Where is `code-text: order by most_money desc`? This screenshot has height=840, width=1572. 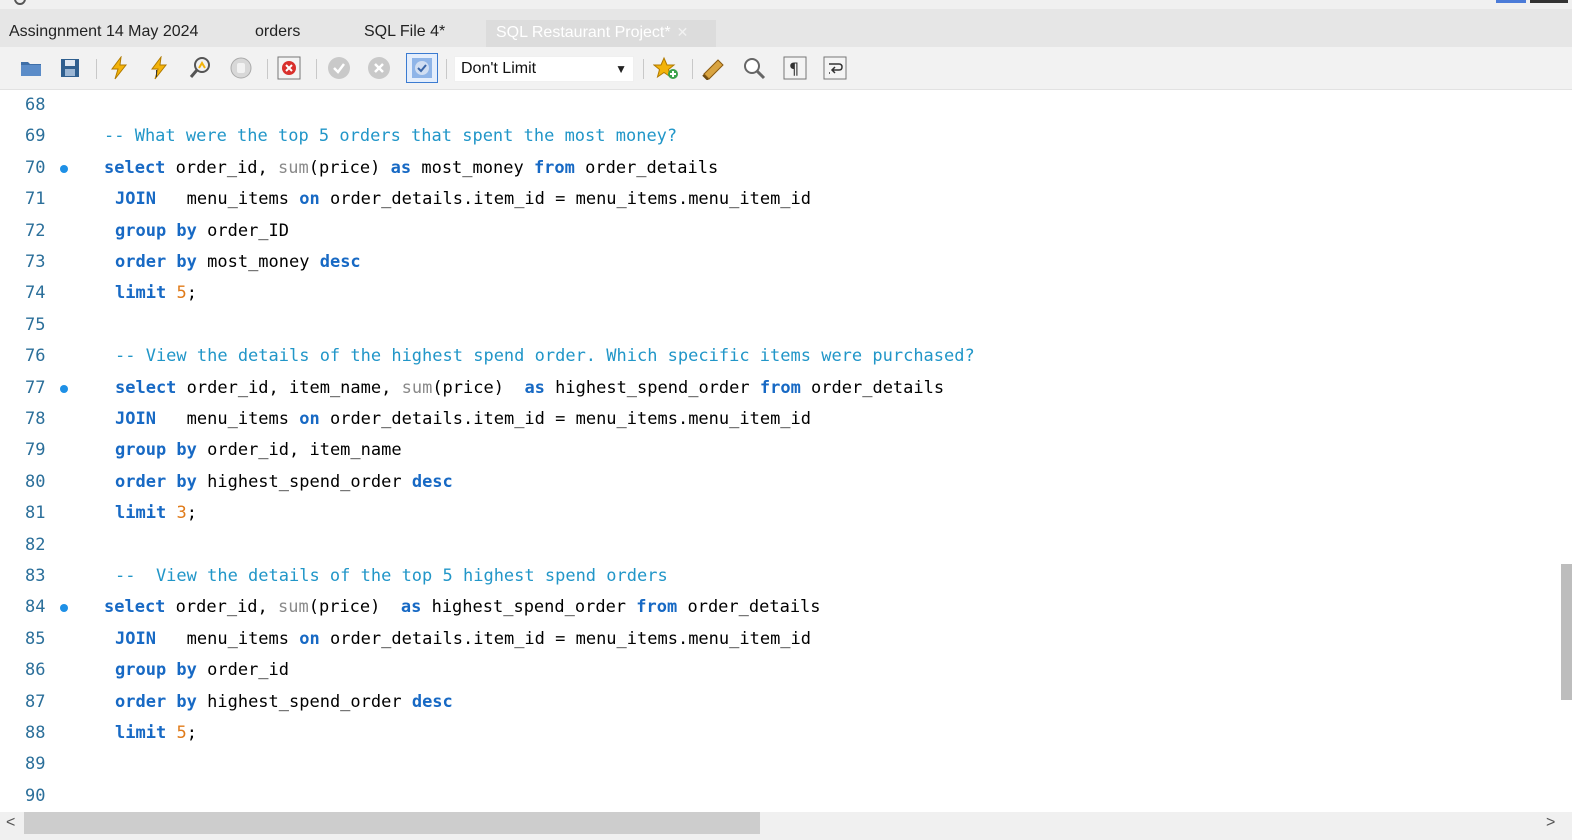
code-text: order by most_money desc is located at coordinates (238, 262).